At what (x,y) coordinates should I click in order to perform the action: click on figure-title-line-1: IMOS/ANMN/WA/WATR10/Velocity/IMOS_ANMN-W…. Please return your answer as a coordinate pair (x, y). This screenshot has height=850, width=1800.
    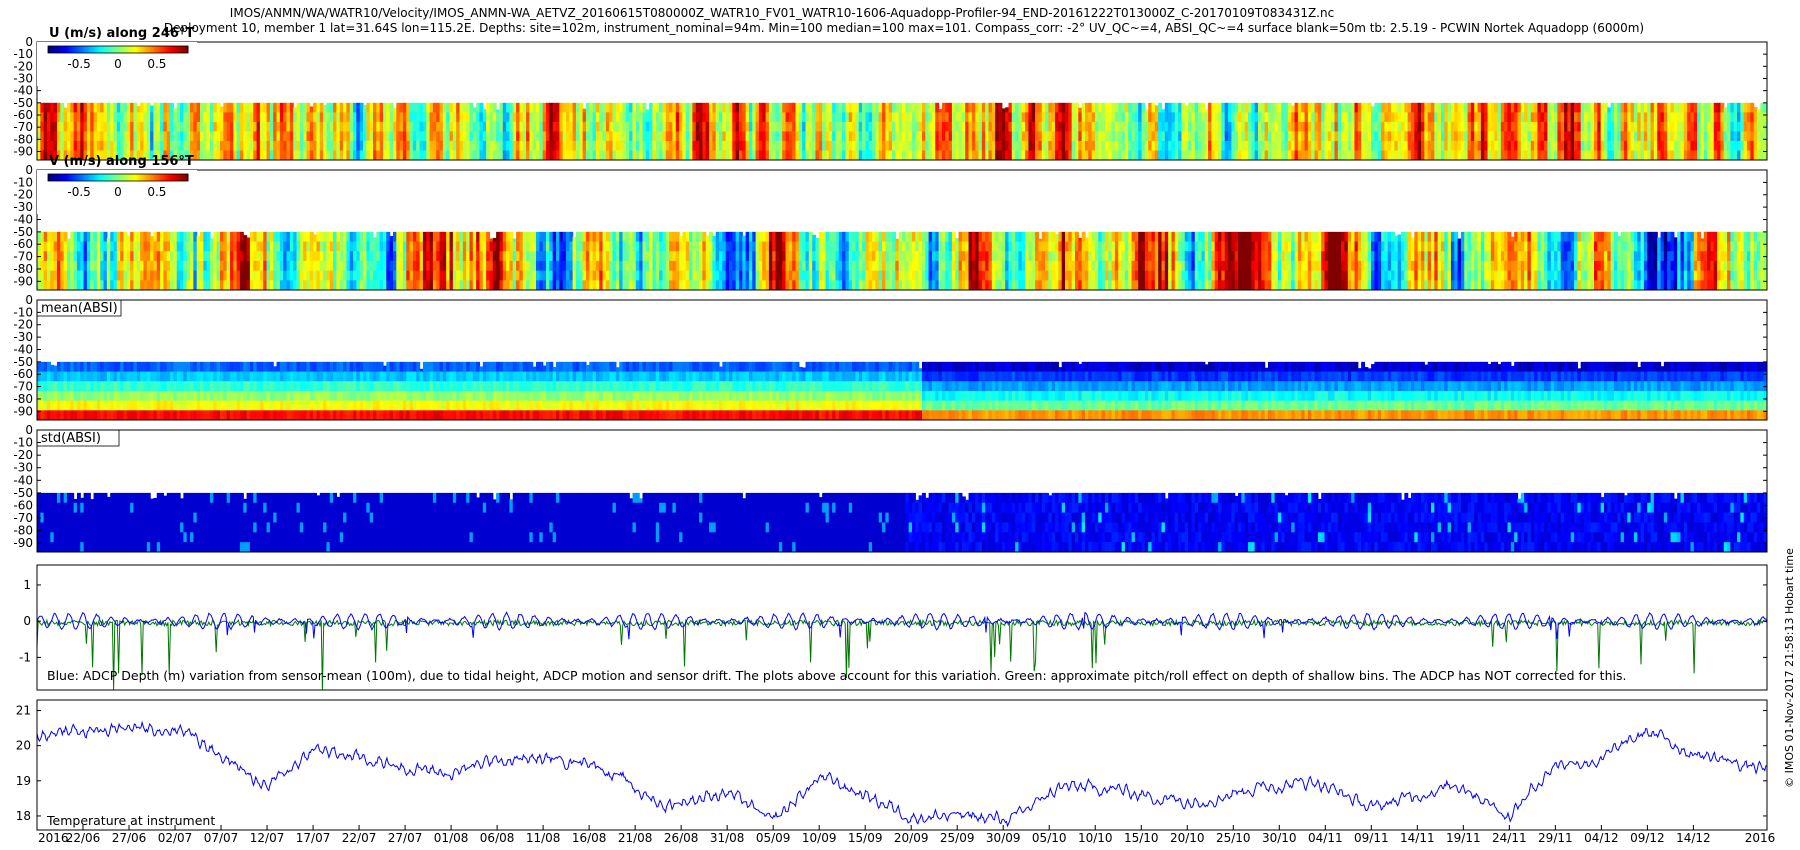
    Looking at the image, I should click on (782, 13).